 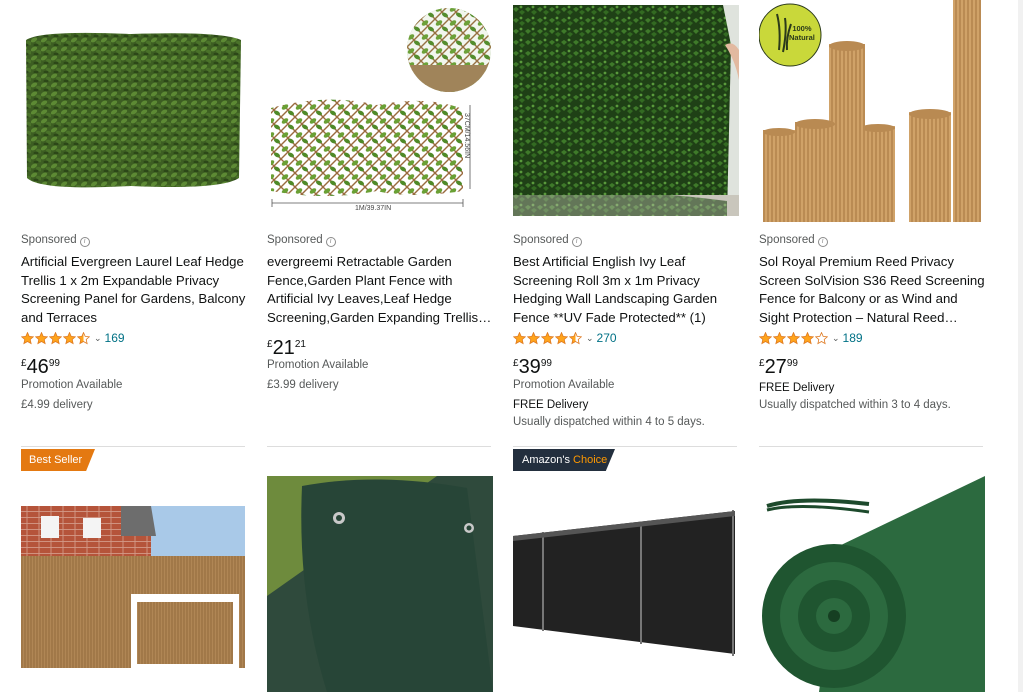 I want to click on product-rating: ⌄ 189, so click(x=811, y=338).